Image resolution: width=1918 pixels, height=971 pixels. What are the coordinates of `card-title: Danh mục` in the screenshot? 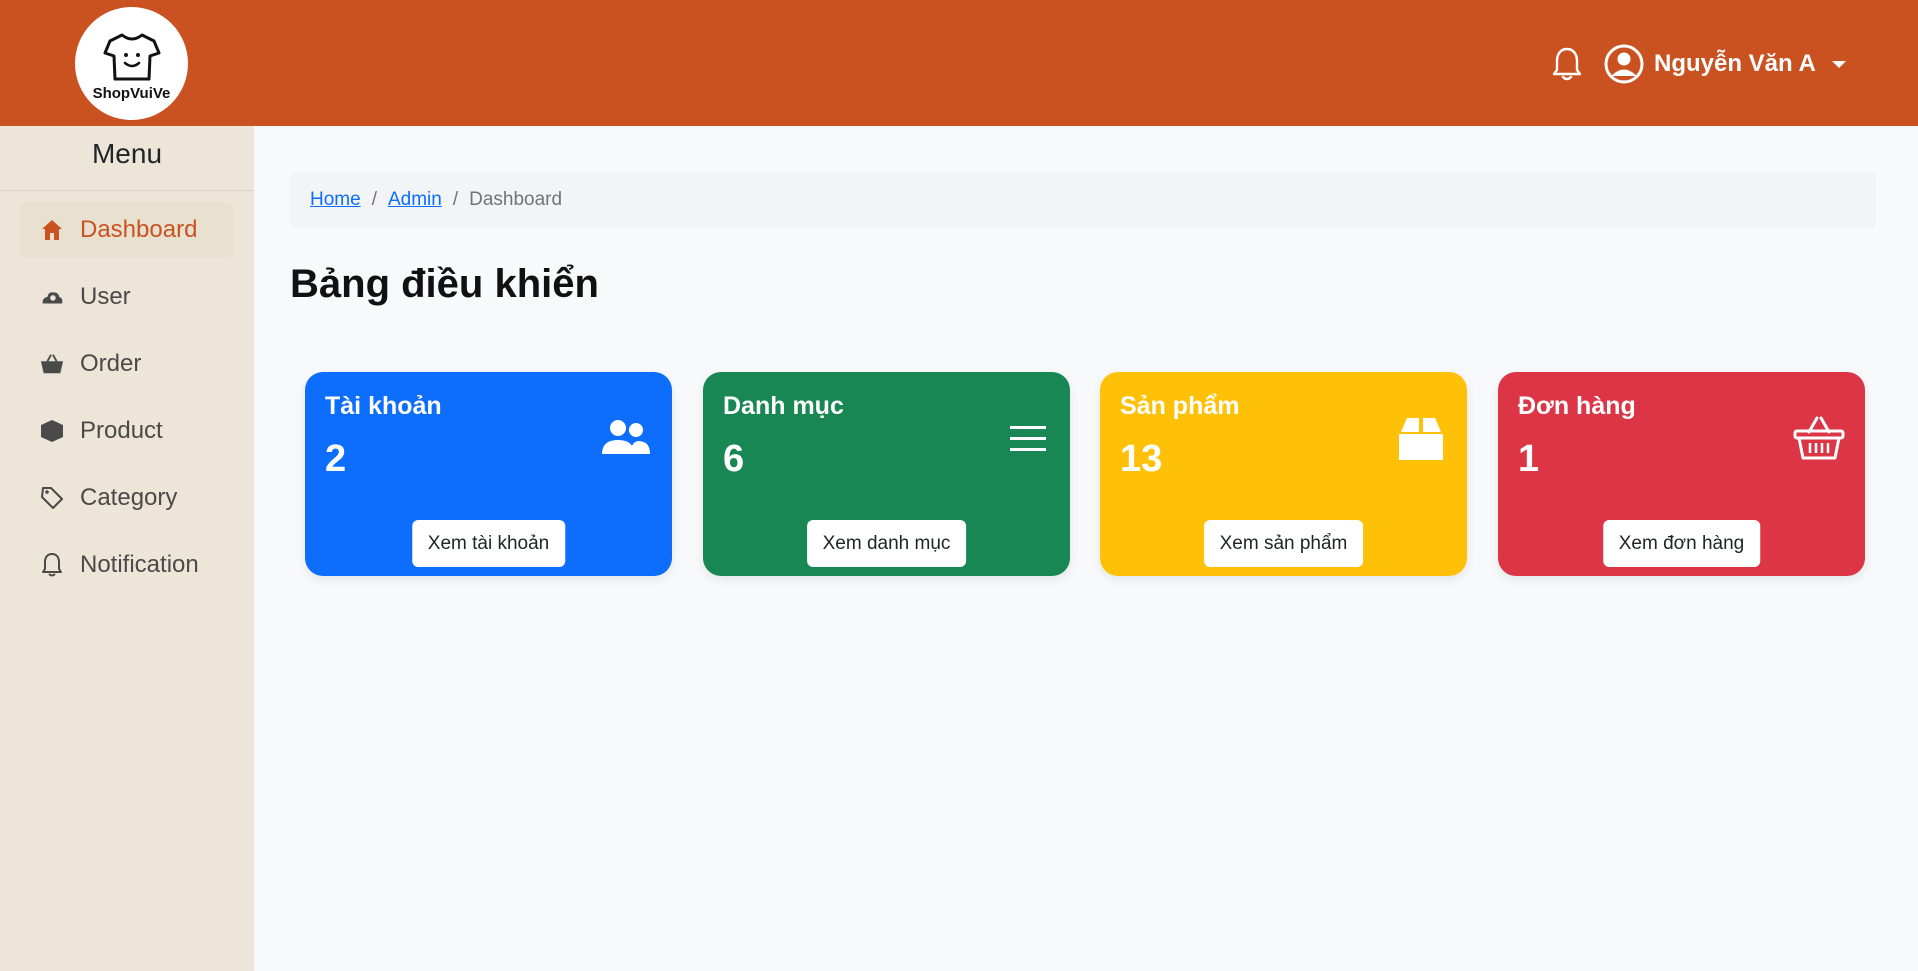 It's located at (783, 406).